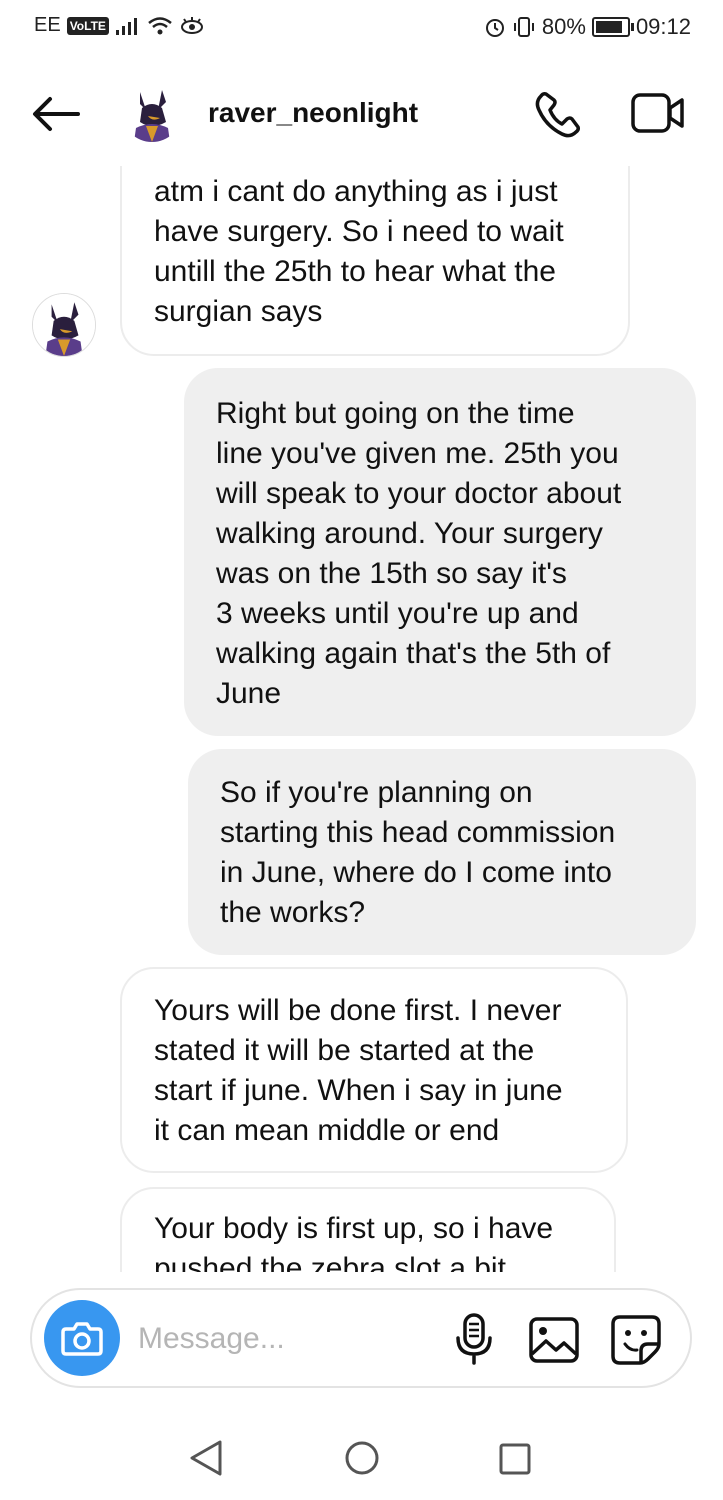 The image size is (723, 1500). Describe the element at coordinates (563, 26) in the screenshot. I see `battery-percent: 80%` at that location.